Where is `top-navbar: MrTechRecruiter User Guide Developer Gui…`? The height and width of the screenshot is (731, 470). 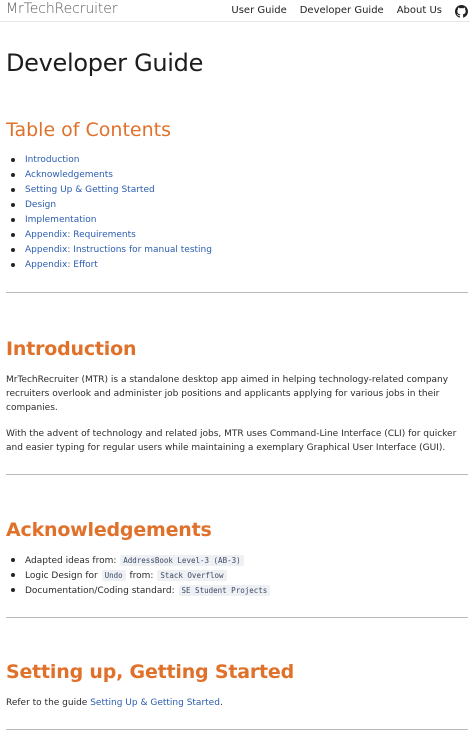 top-navbar: MrTechRecruiter User Guide Developer Gui… is located at coordinates (235, 11).